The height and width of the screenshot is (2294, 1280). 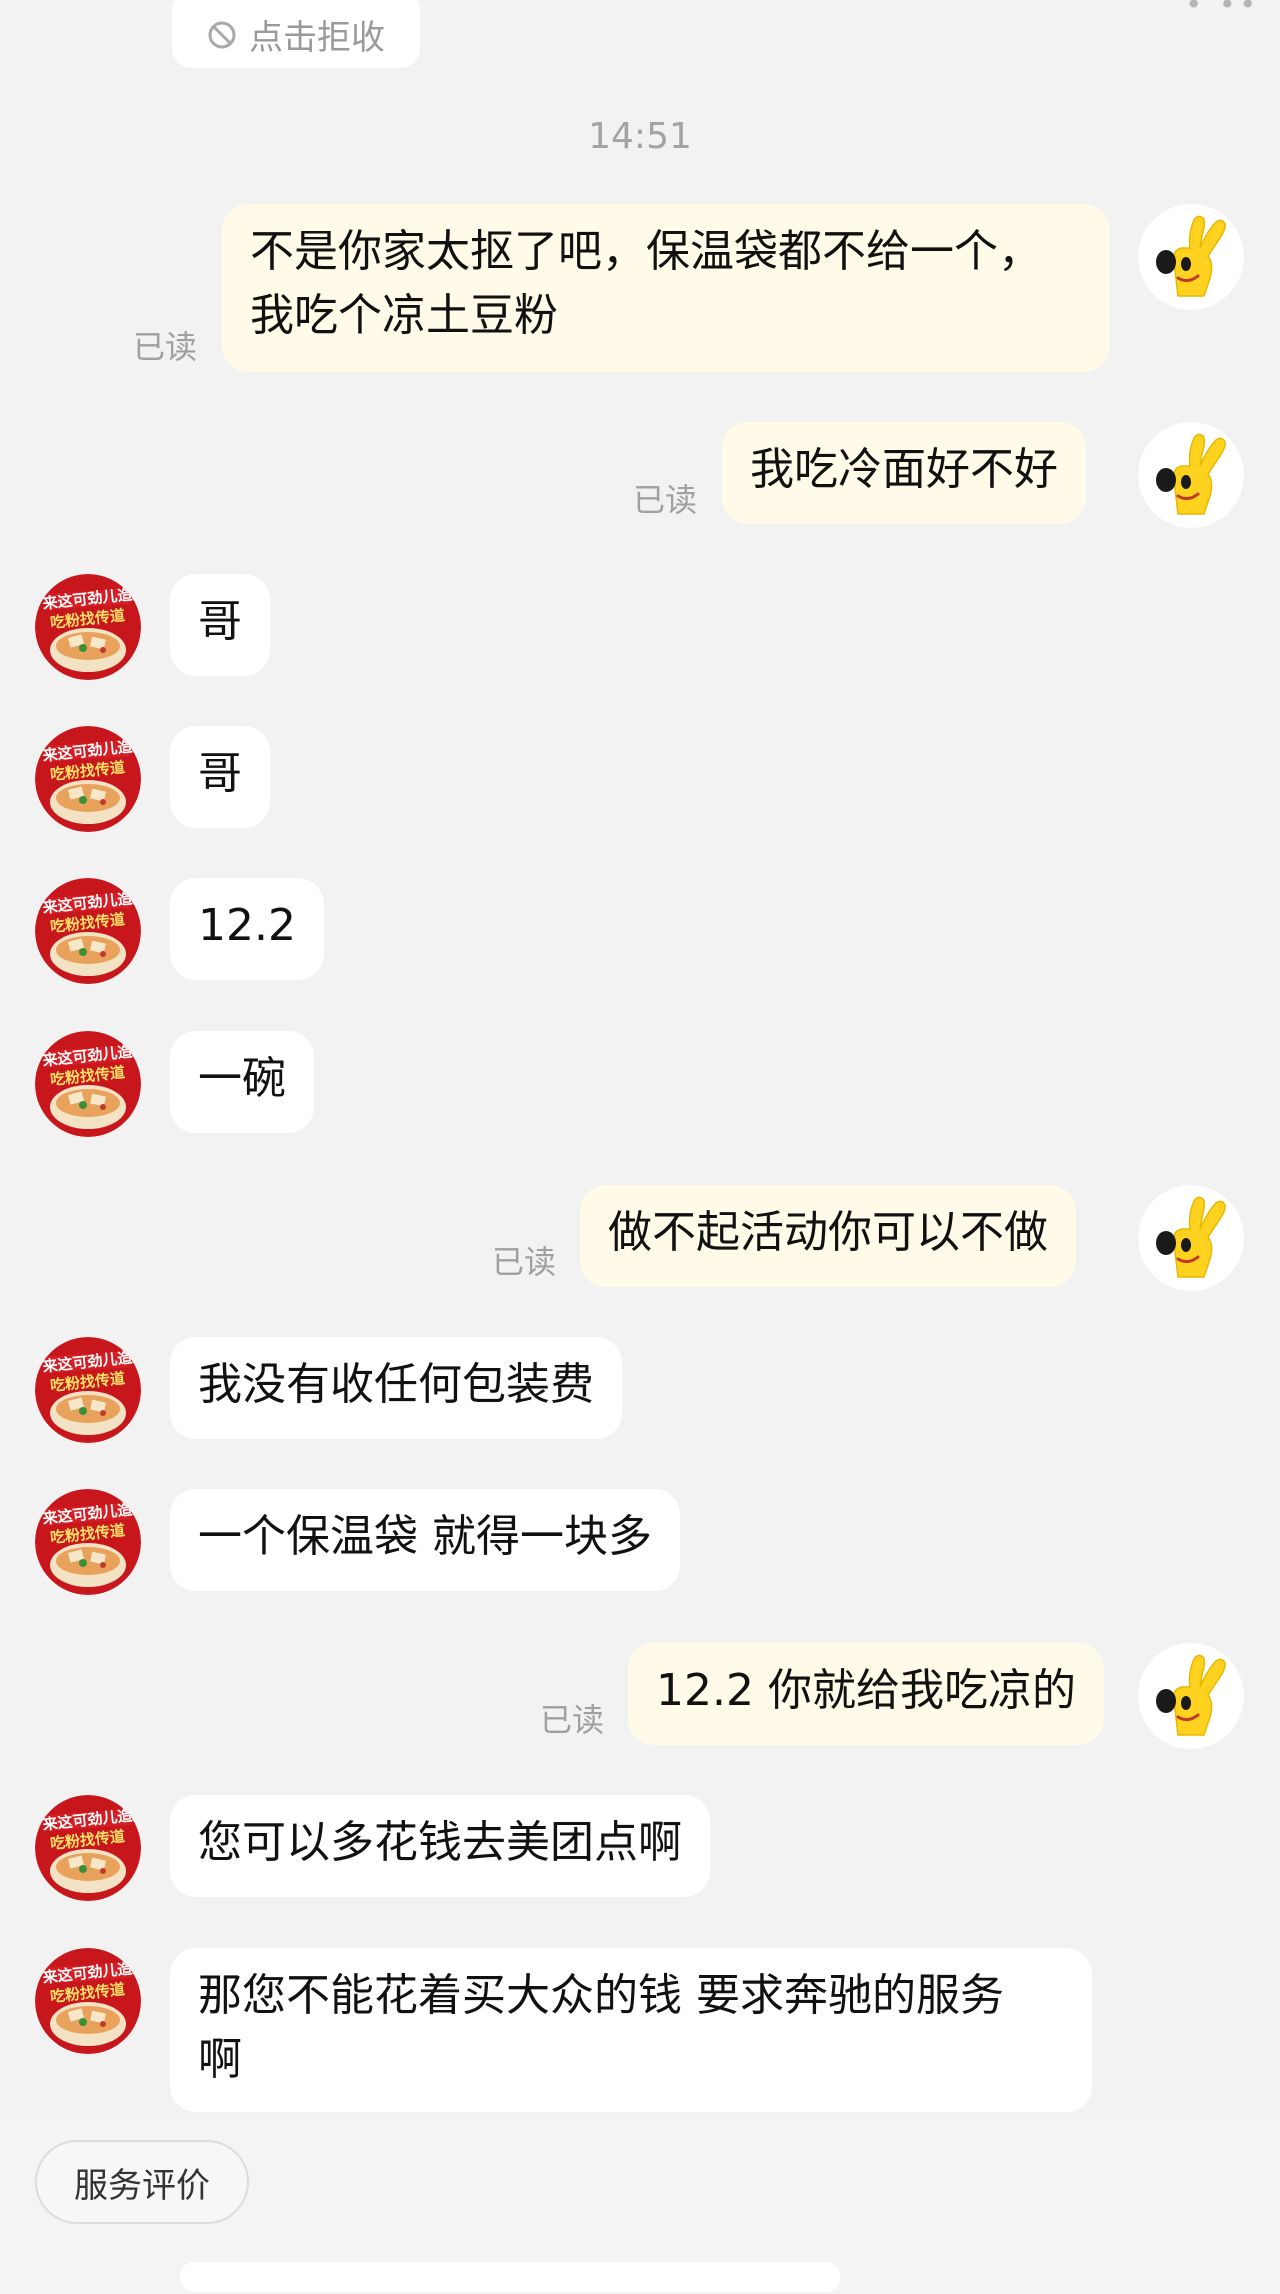 What do you see at coordinates (222, 34) in the screenshot?
I see `blocked-icon` at bounding box center [222, 34].